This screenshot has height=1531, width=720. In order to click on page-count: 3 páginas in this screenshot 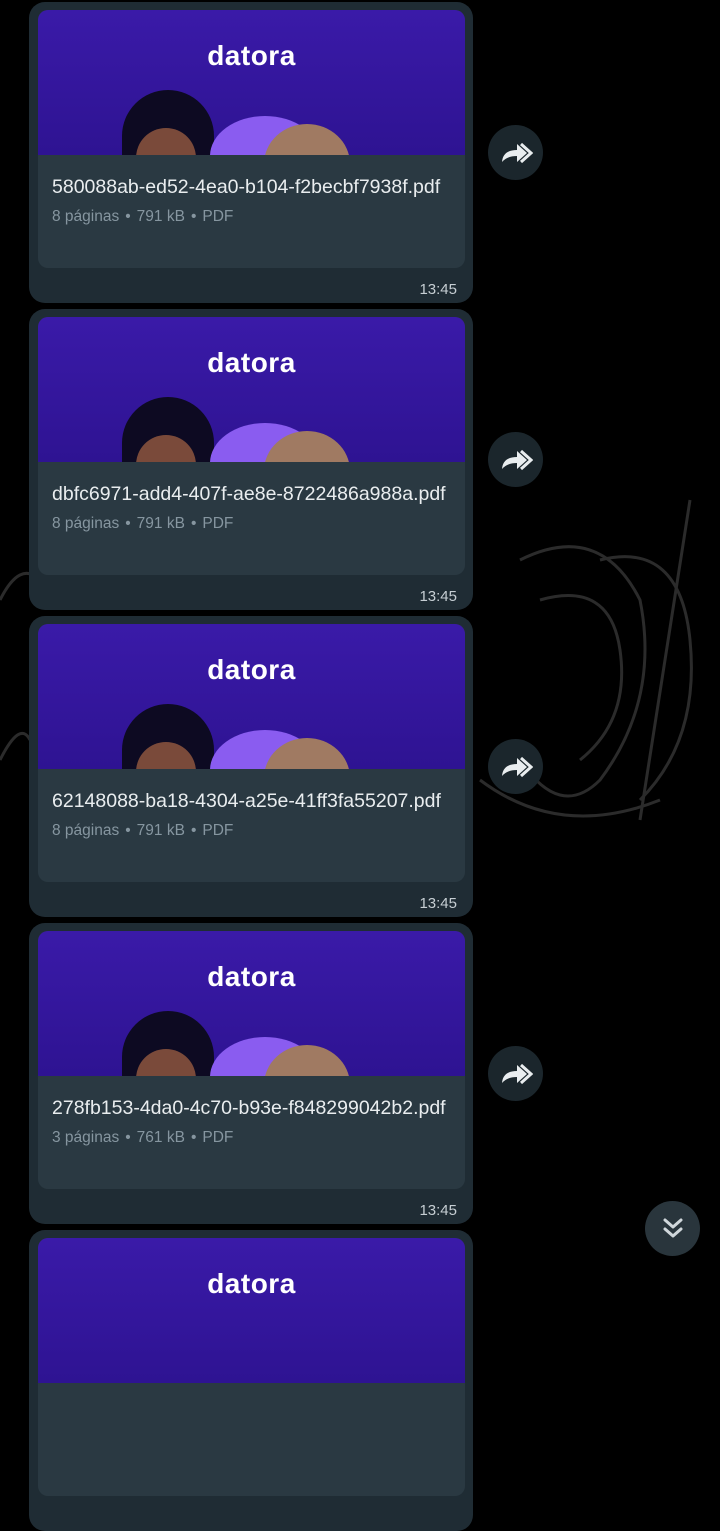, I will do `click(86, 1137)`.